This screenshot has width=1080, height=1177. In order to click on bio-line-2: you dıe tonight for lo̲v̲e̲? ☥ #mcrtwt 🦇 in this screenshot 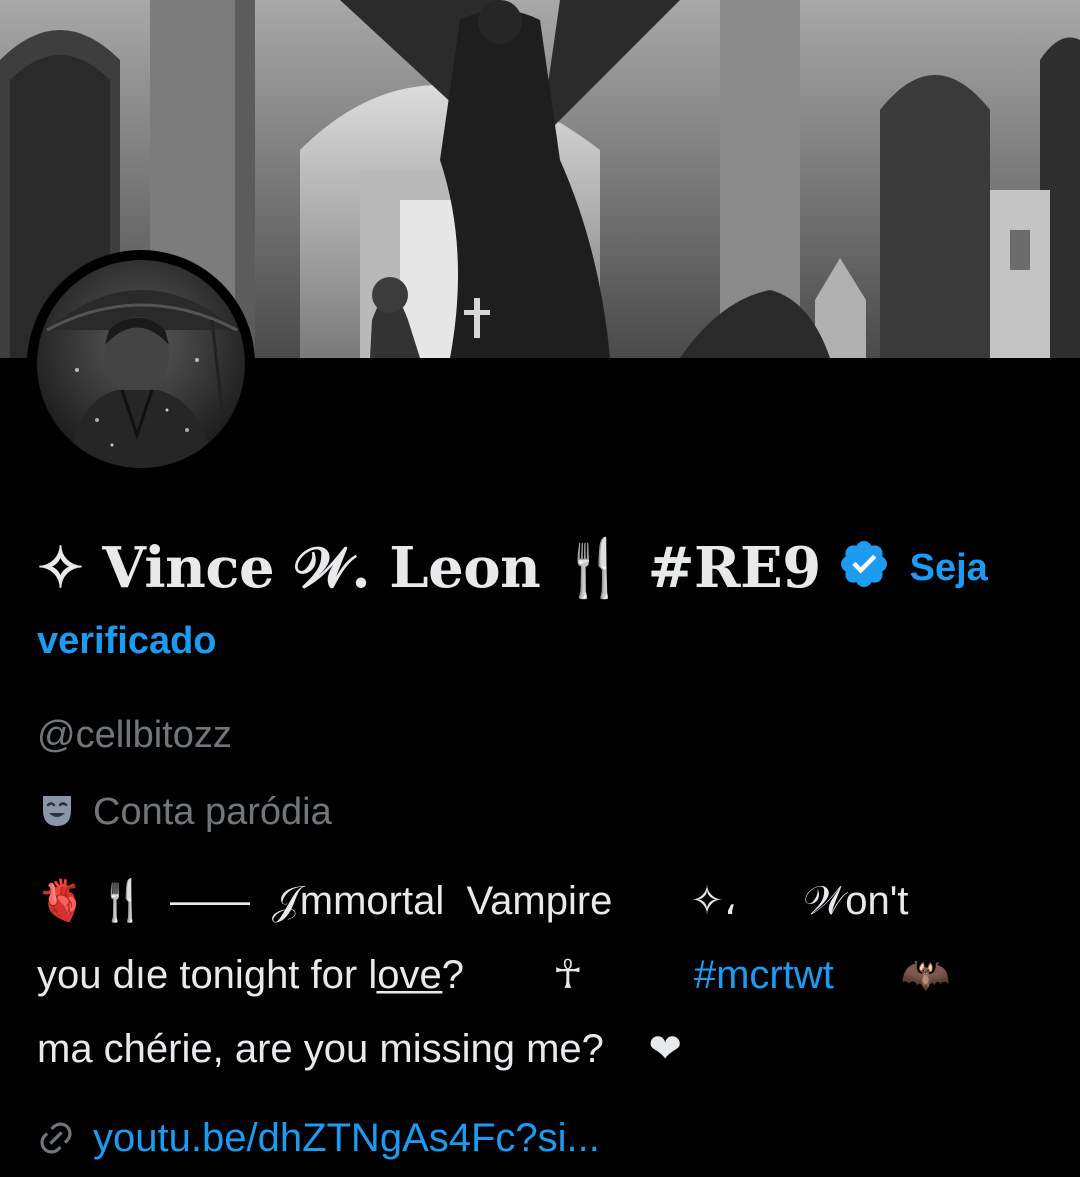, I will do `click(542, 975)`.